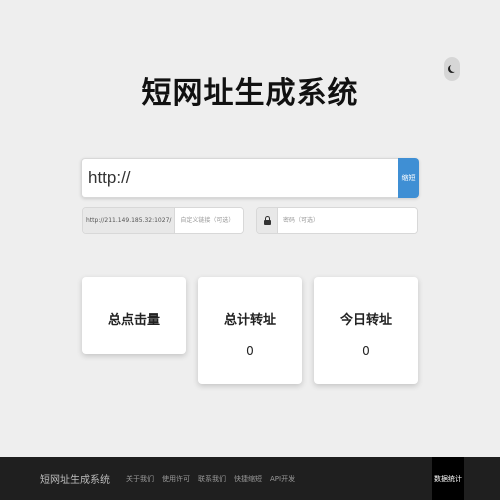 The image size is (500, 500). What do you see at coordinates (209, 220) in the screenshot?
I see `custom-suffix-input` at bounding box center [209, 220].